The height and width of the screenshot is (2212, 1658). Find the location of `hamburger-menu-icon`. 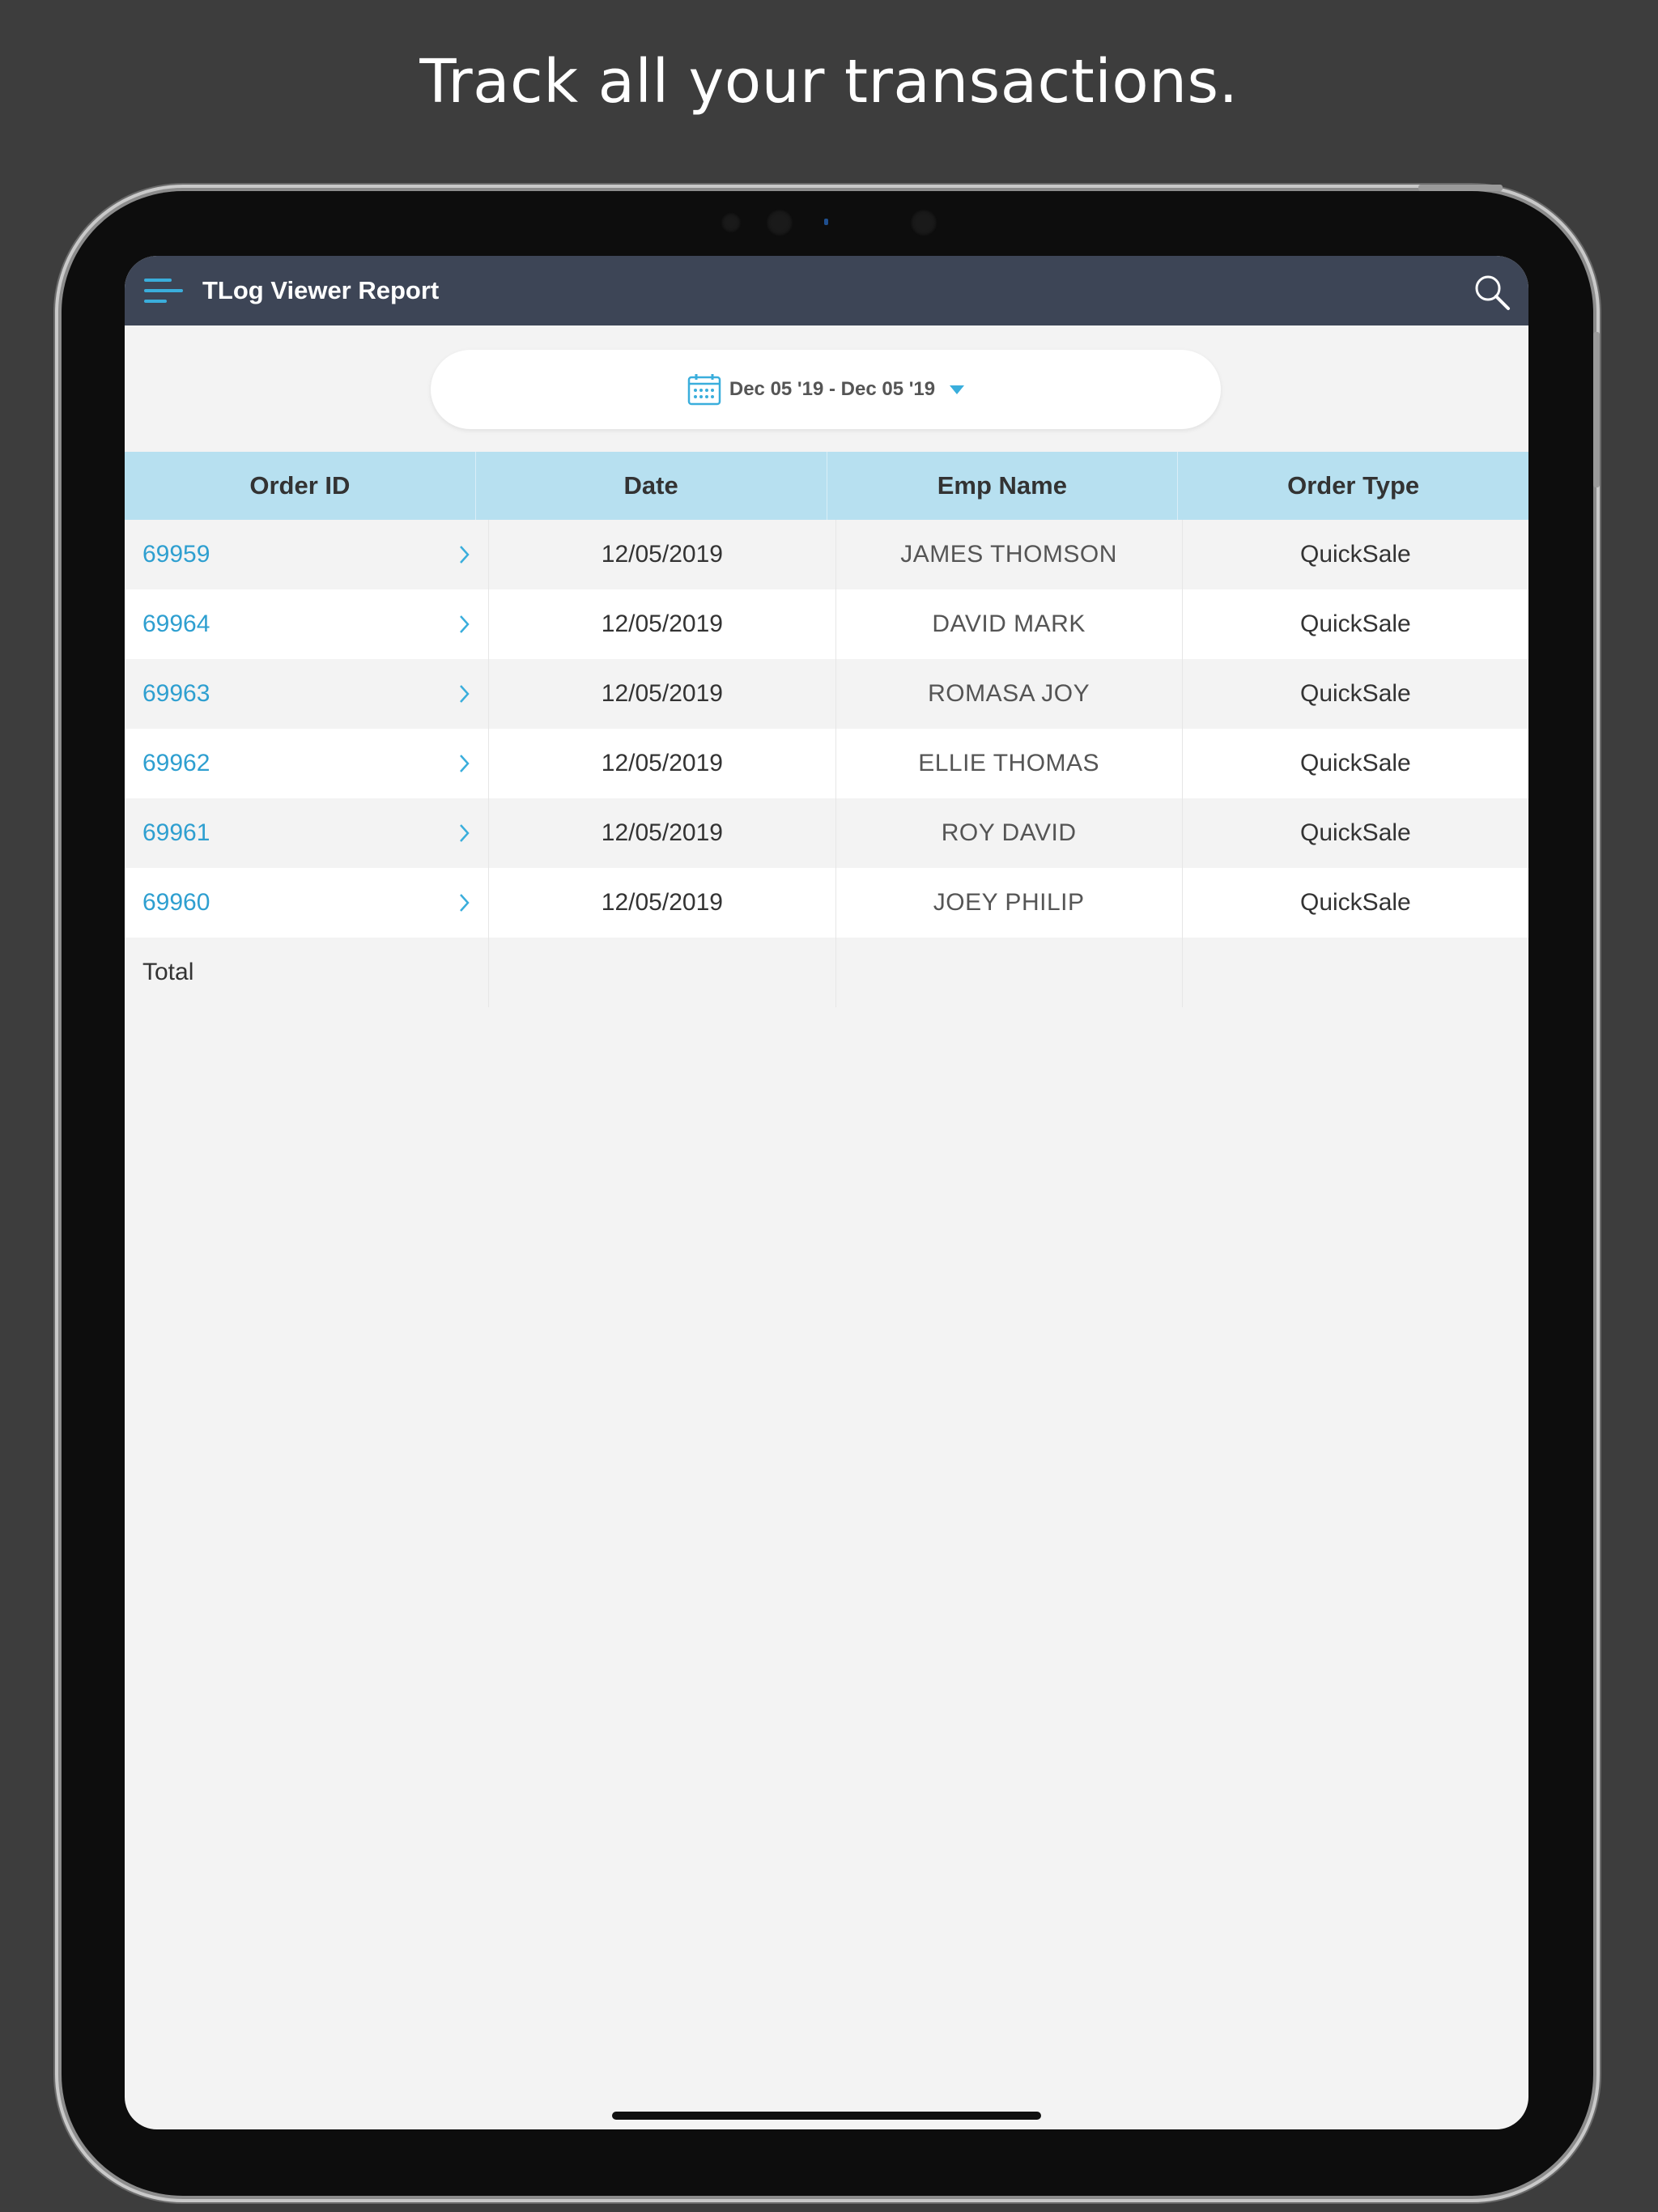

hamburger-menu-icon is located at coordinates (163, 291).